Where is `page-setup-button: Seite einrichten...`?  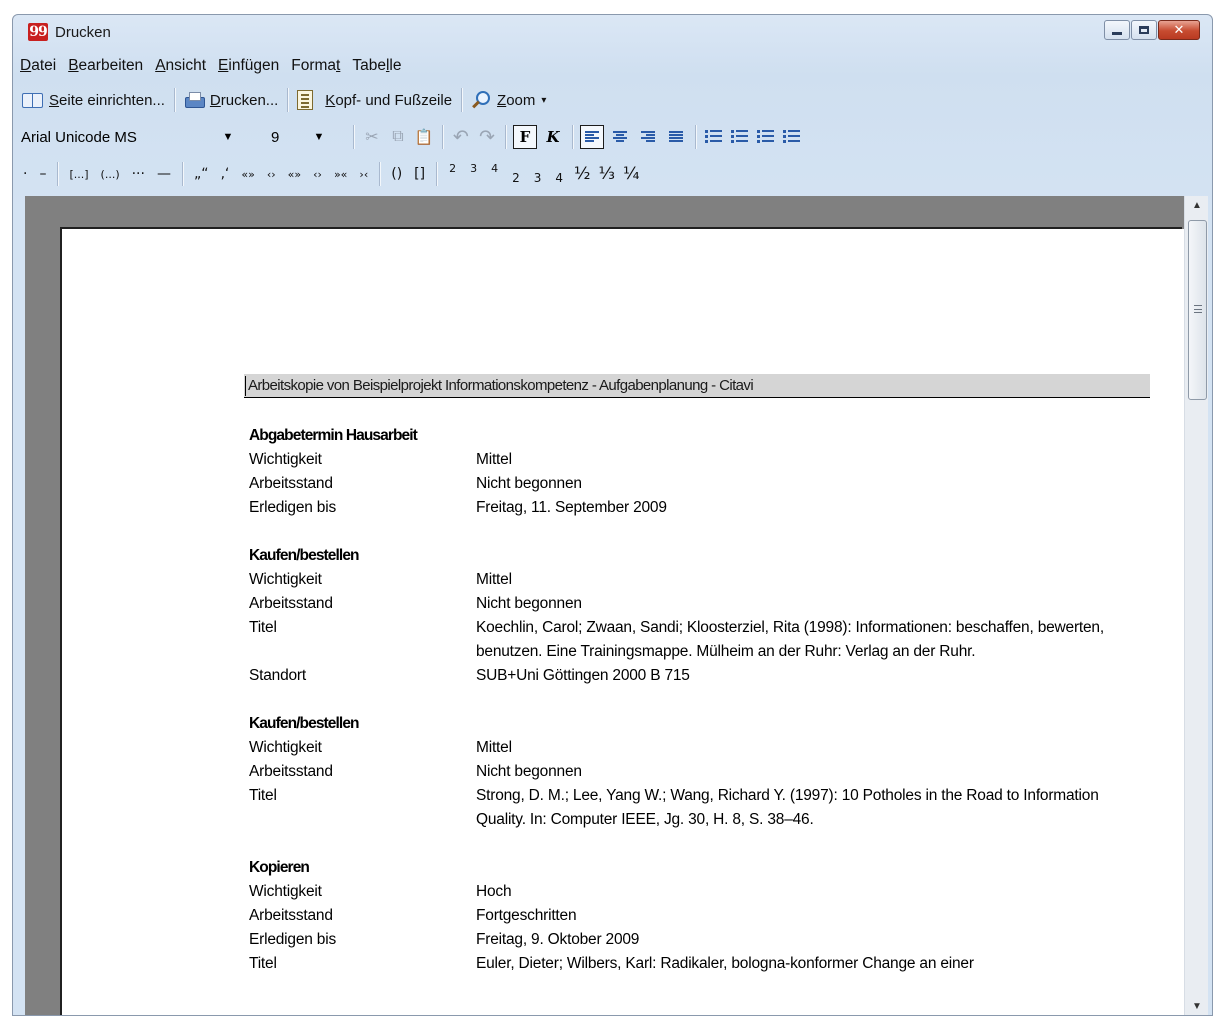 page-setup-button: Seite einrichten... is located at coordinates (91, 100).